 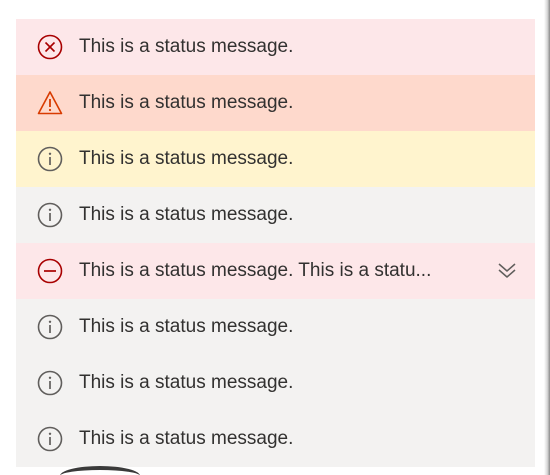 I want to click on window-edge-shadow, so click(x=547, y=237).